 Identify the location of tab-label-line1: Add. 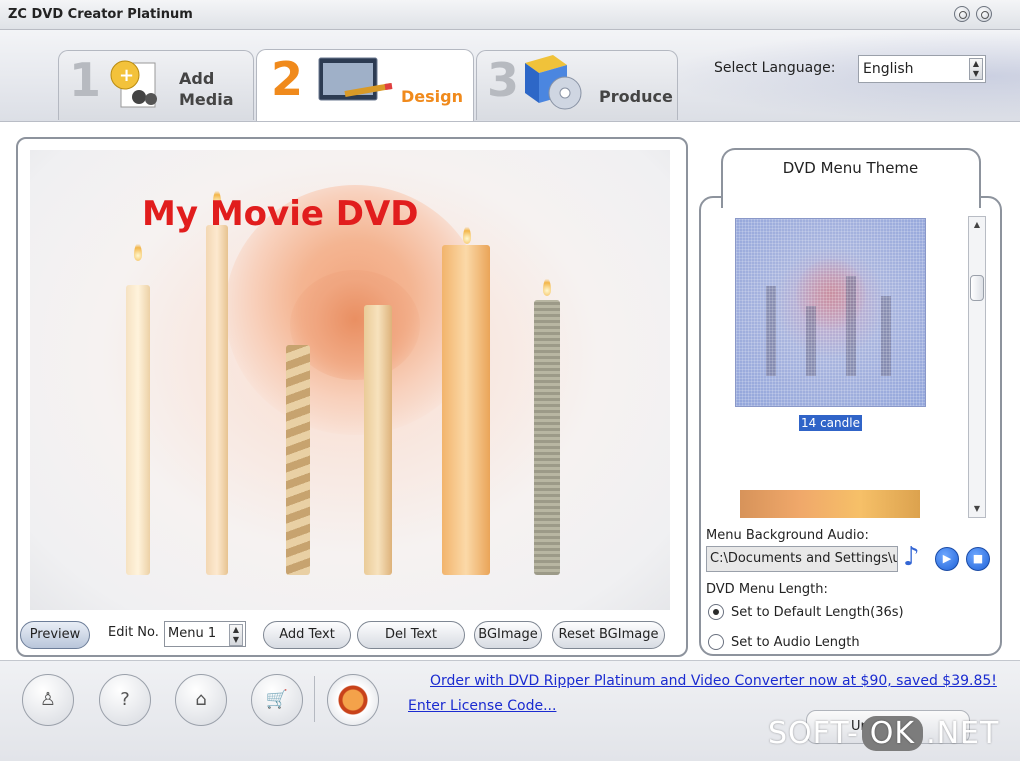
(197, 78).